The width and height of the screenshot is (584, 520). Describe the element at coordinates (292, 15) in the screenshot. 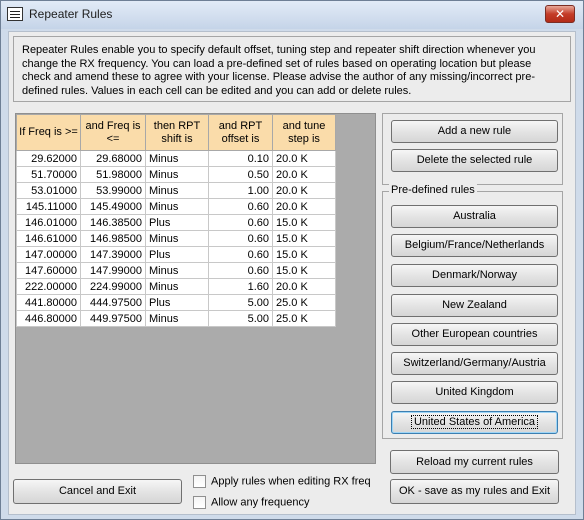

I see `title-bar: Repeater Rules ✕` at that location.